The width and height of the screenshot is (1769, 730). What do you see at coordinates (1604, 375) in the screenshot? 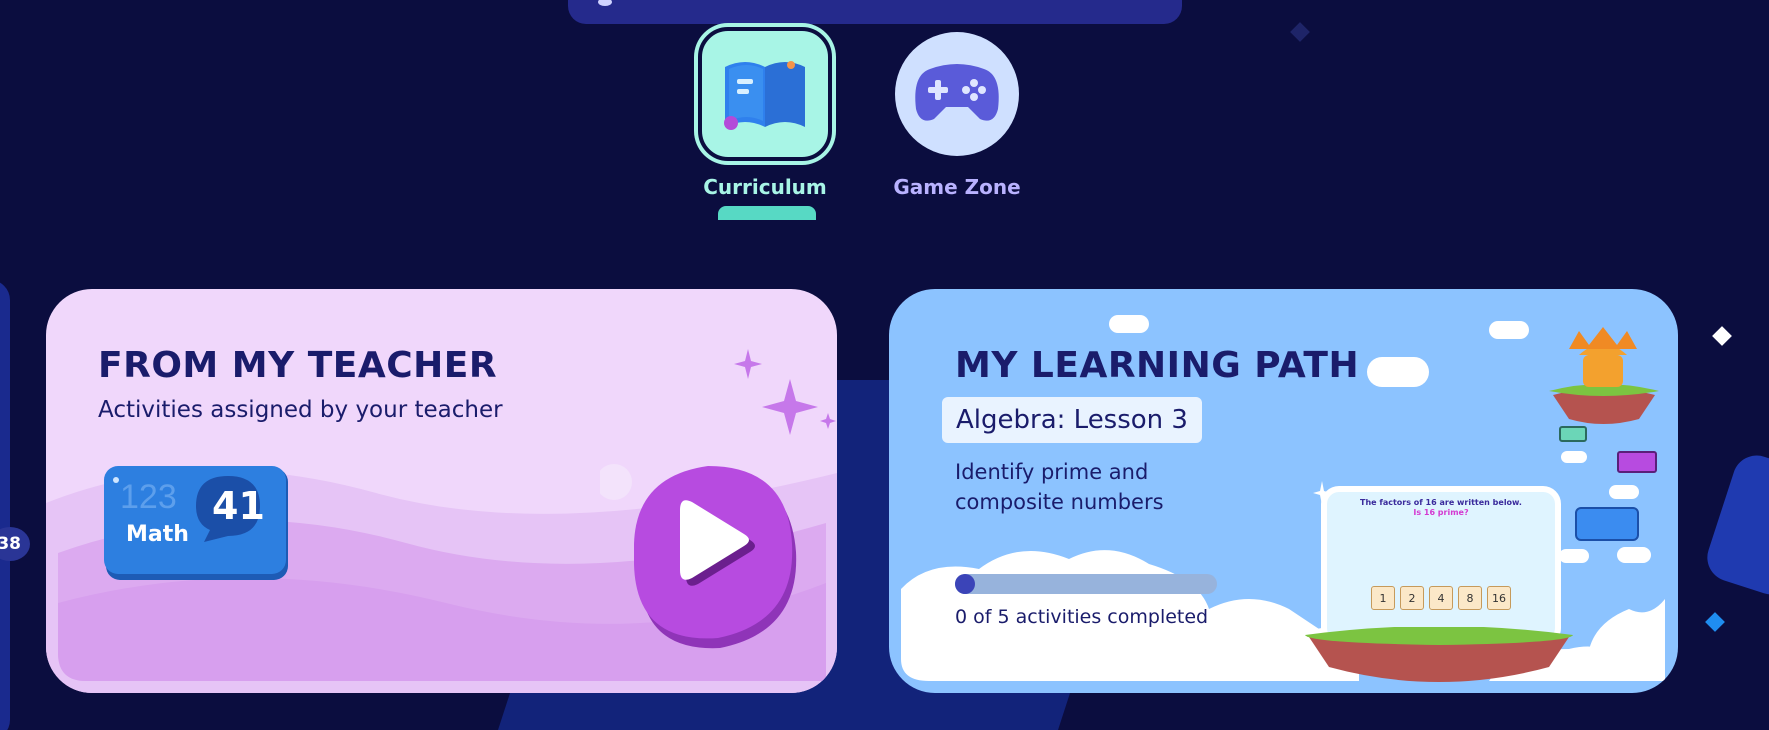
I see `treasure-island-decor` at bounding box center [1604, 375].